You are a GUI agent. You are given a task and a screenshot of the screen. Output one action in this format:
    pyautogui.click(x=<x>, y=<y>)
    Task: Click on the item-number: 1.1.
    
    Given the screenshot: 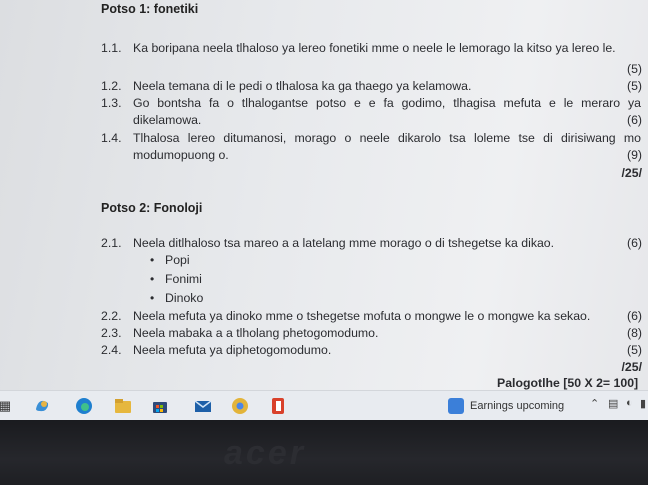 What is the action you would take?
    pyautogui.click(x=111, y=48)
    